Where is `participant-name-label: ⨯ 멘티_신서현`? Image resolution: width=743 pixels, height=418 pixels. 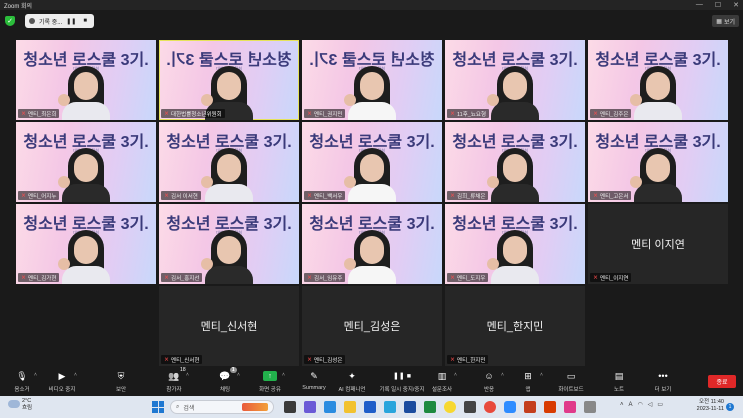 participant-name-label: ⨯ 멘티_신서현 is located at coordinates (182, 359).